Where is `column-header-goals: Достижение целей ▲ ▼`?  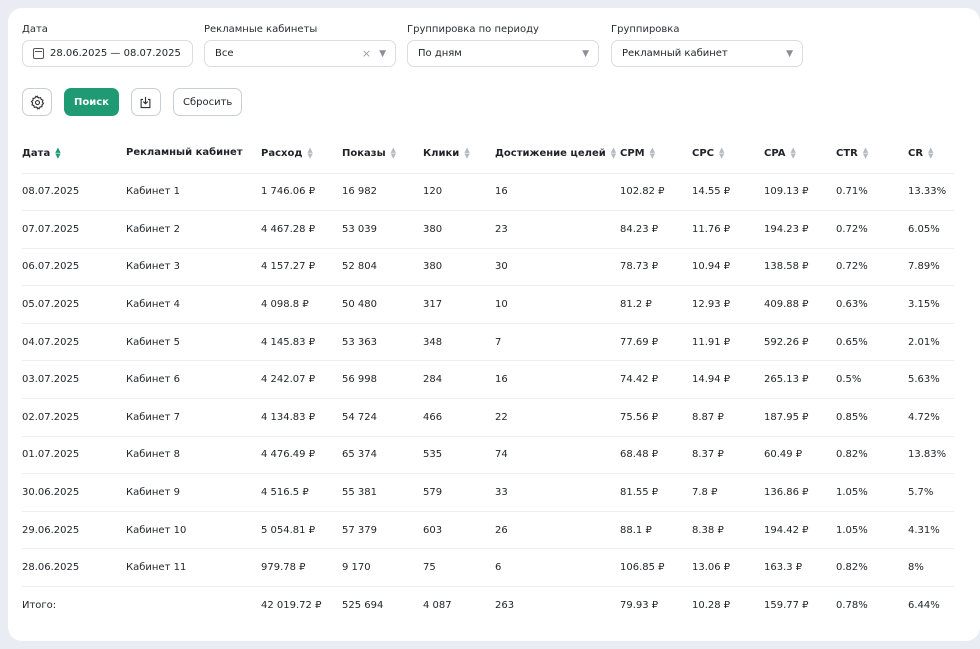
column-header-goals: Достижение целей ▲ ▼ is located at coordinates (557, 153).